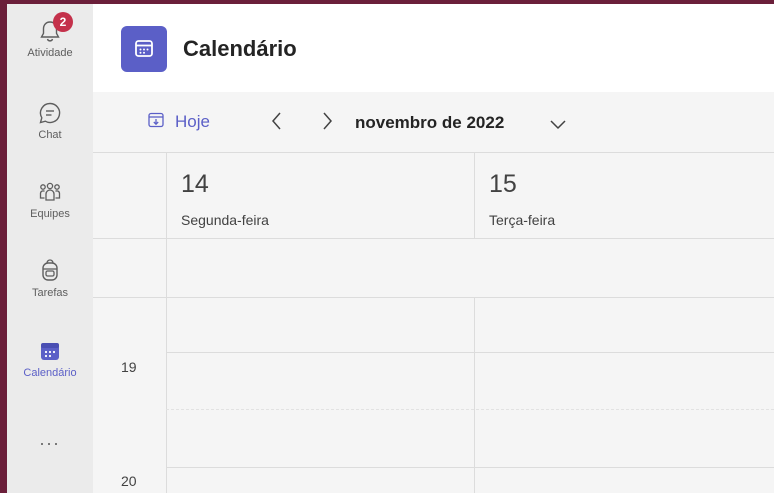 The height and width of the screenshot is (493, 774). I want to click on all-day-divider, so click(166, 267).